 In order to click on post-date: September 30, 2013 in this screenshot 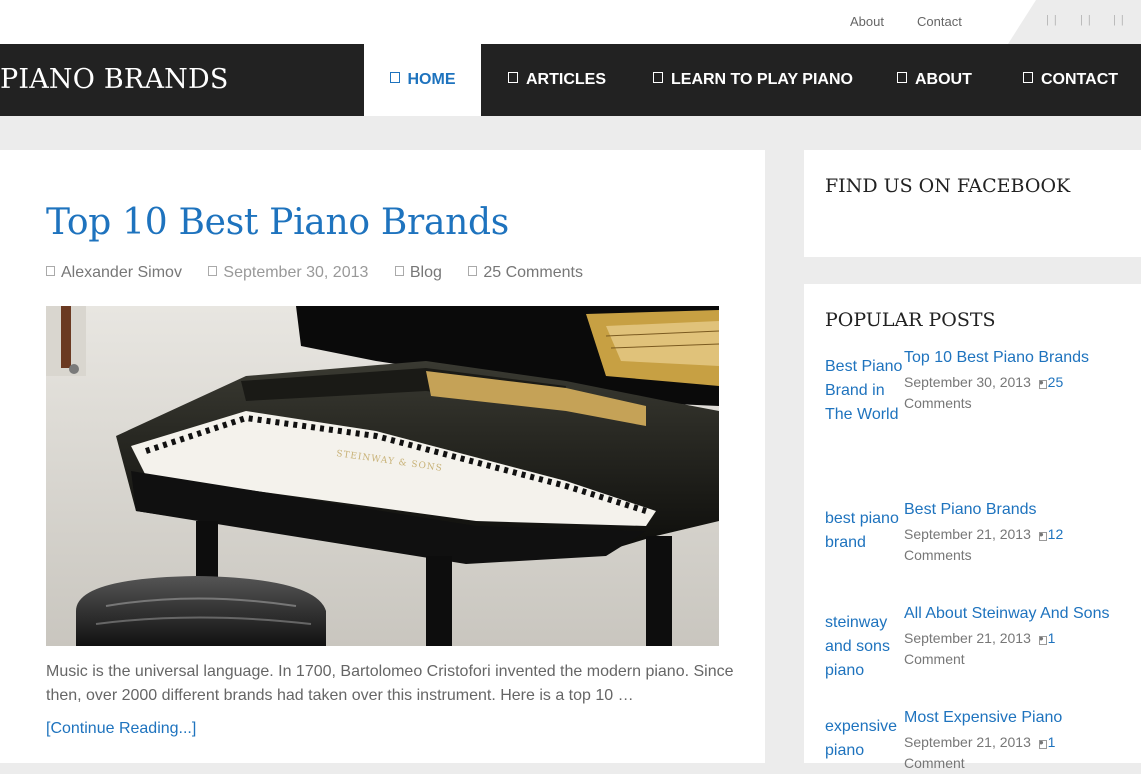, I will do `click(288, 272)`.